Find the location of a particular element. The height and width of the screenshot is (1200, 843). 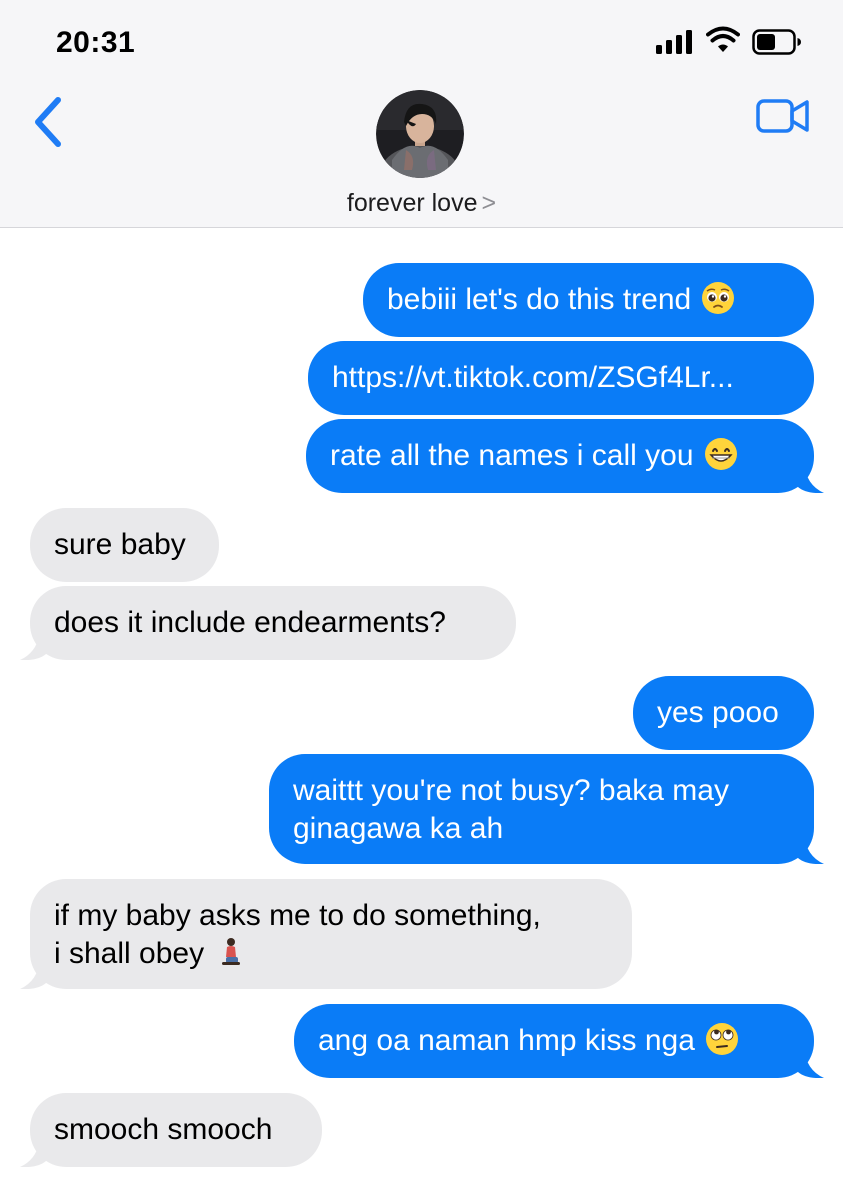

message-text: rate all the names i call you is located at coordinates (512, 455).